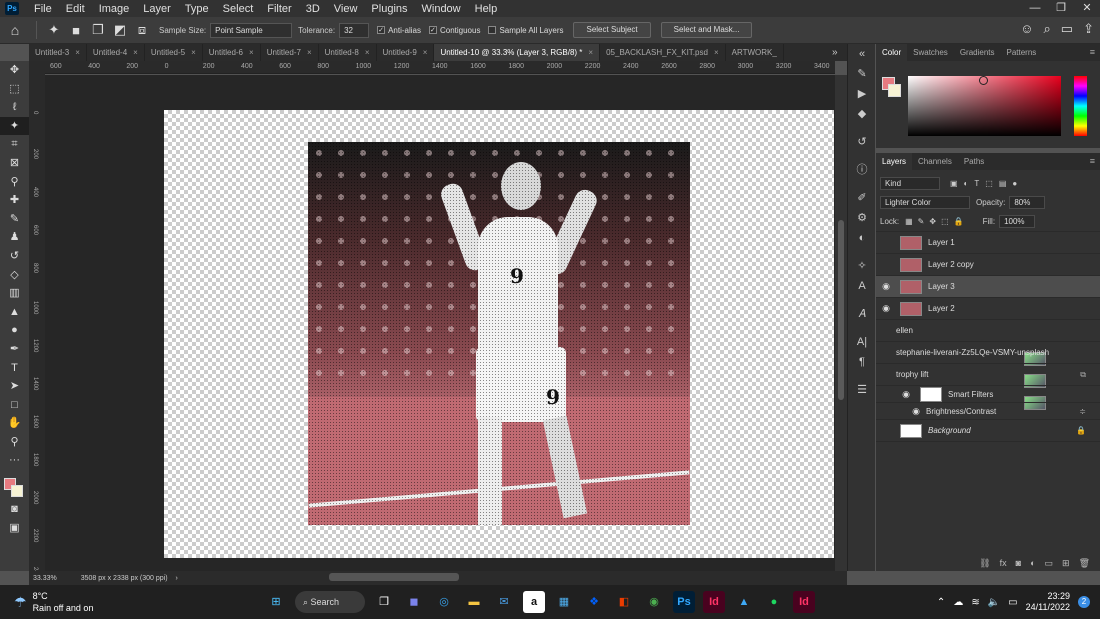  Describe the element at coordinates (1082, 411) in the screenshot. I see `filter-options-icon: ≑` at that location.